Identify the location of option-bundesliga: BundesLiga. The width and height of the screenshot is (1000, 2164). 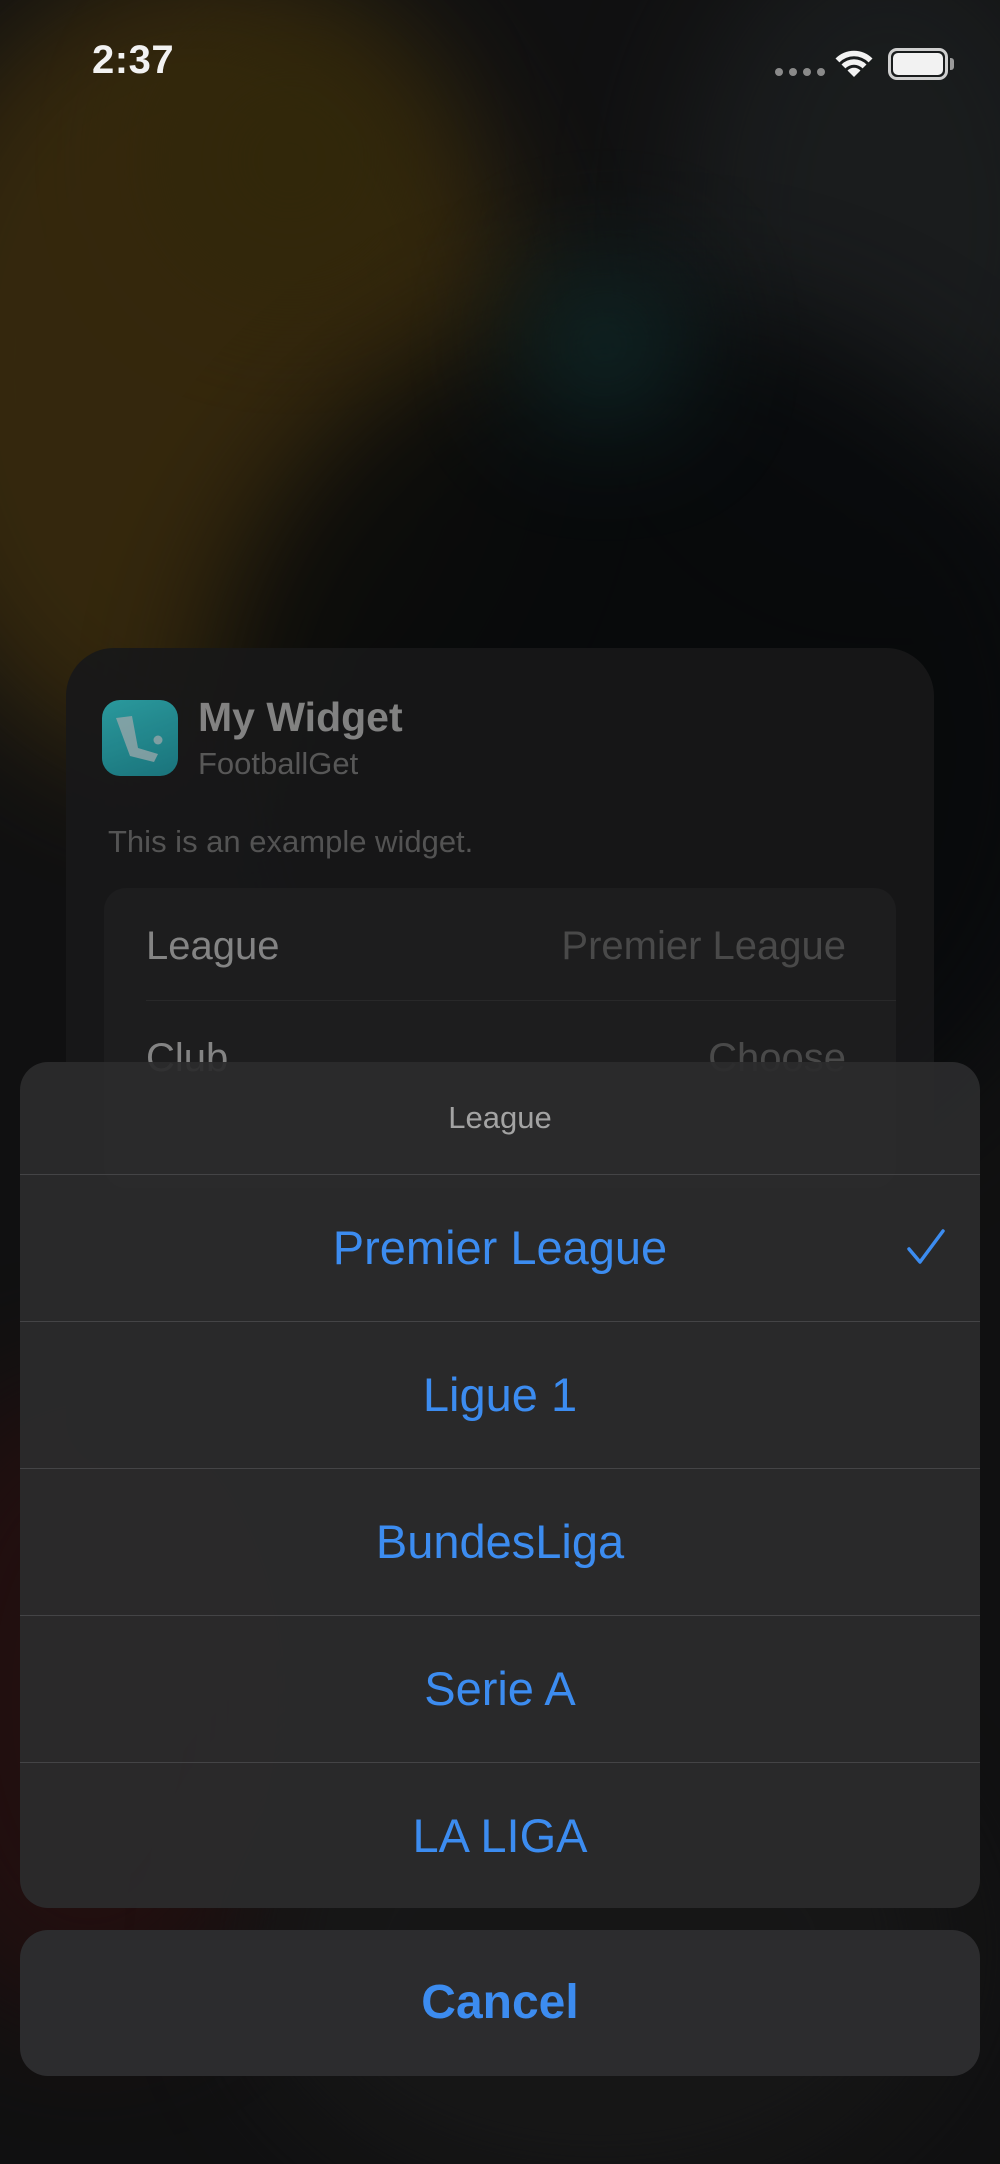
(500, 1541).